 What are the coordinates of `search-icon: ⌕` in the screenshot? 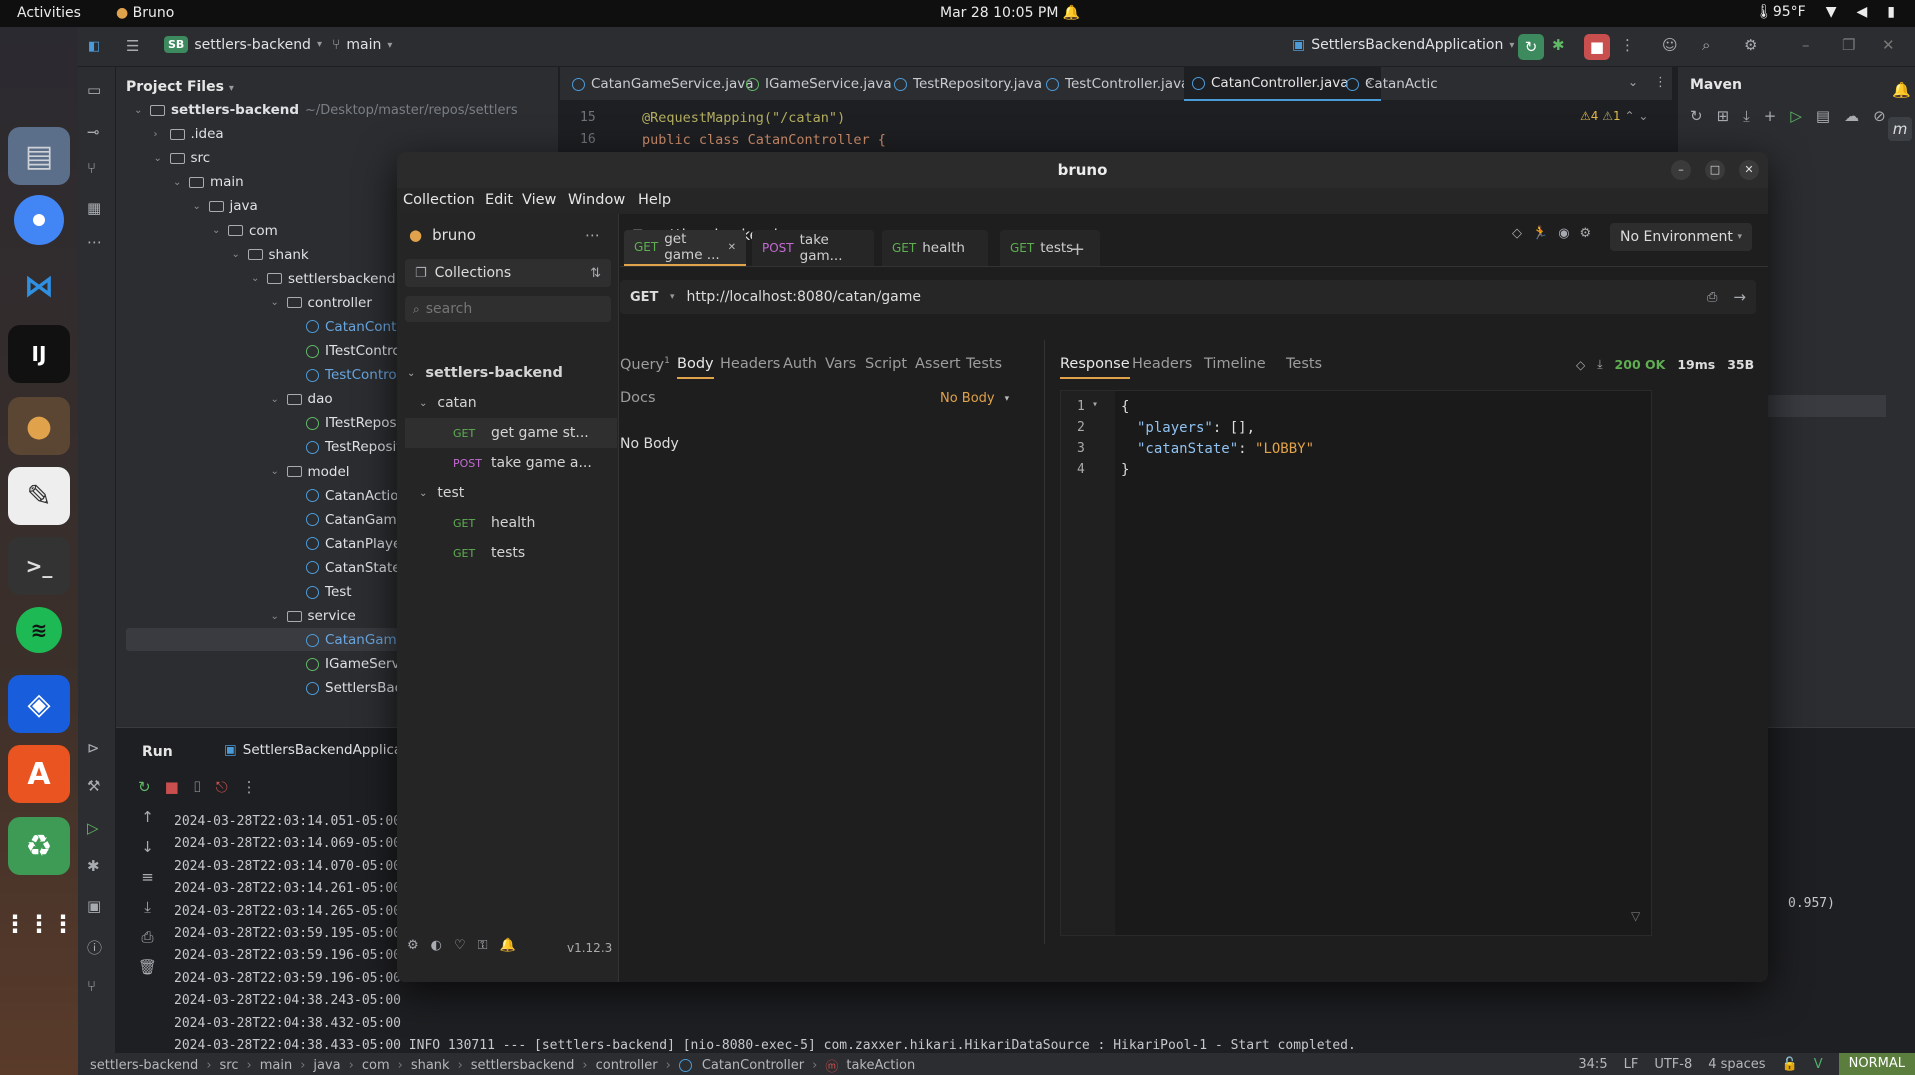 It's located at (1706, 45).